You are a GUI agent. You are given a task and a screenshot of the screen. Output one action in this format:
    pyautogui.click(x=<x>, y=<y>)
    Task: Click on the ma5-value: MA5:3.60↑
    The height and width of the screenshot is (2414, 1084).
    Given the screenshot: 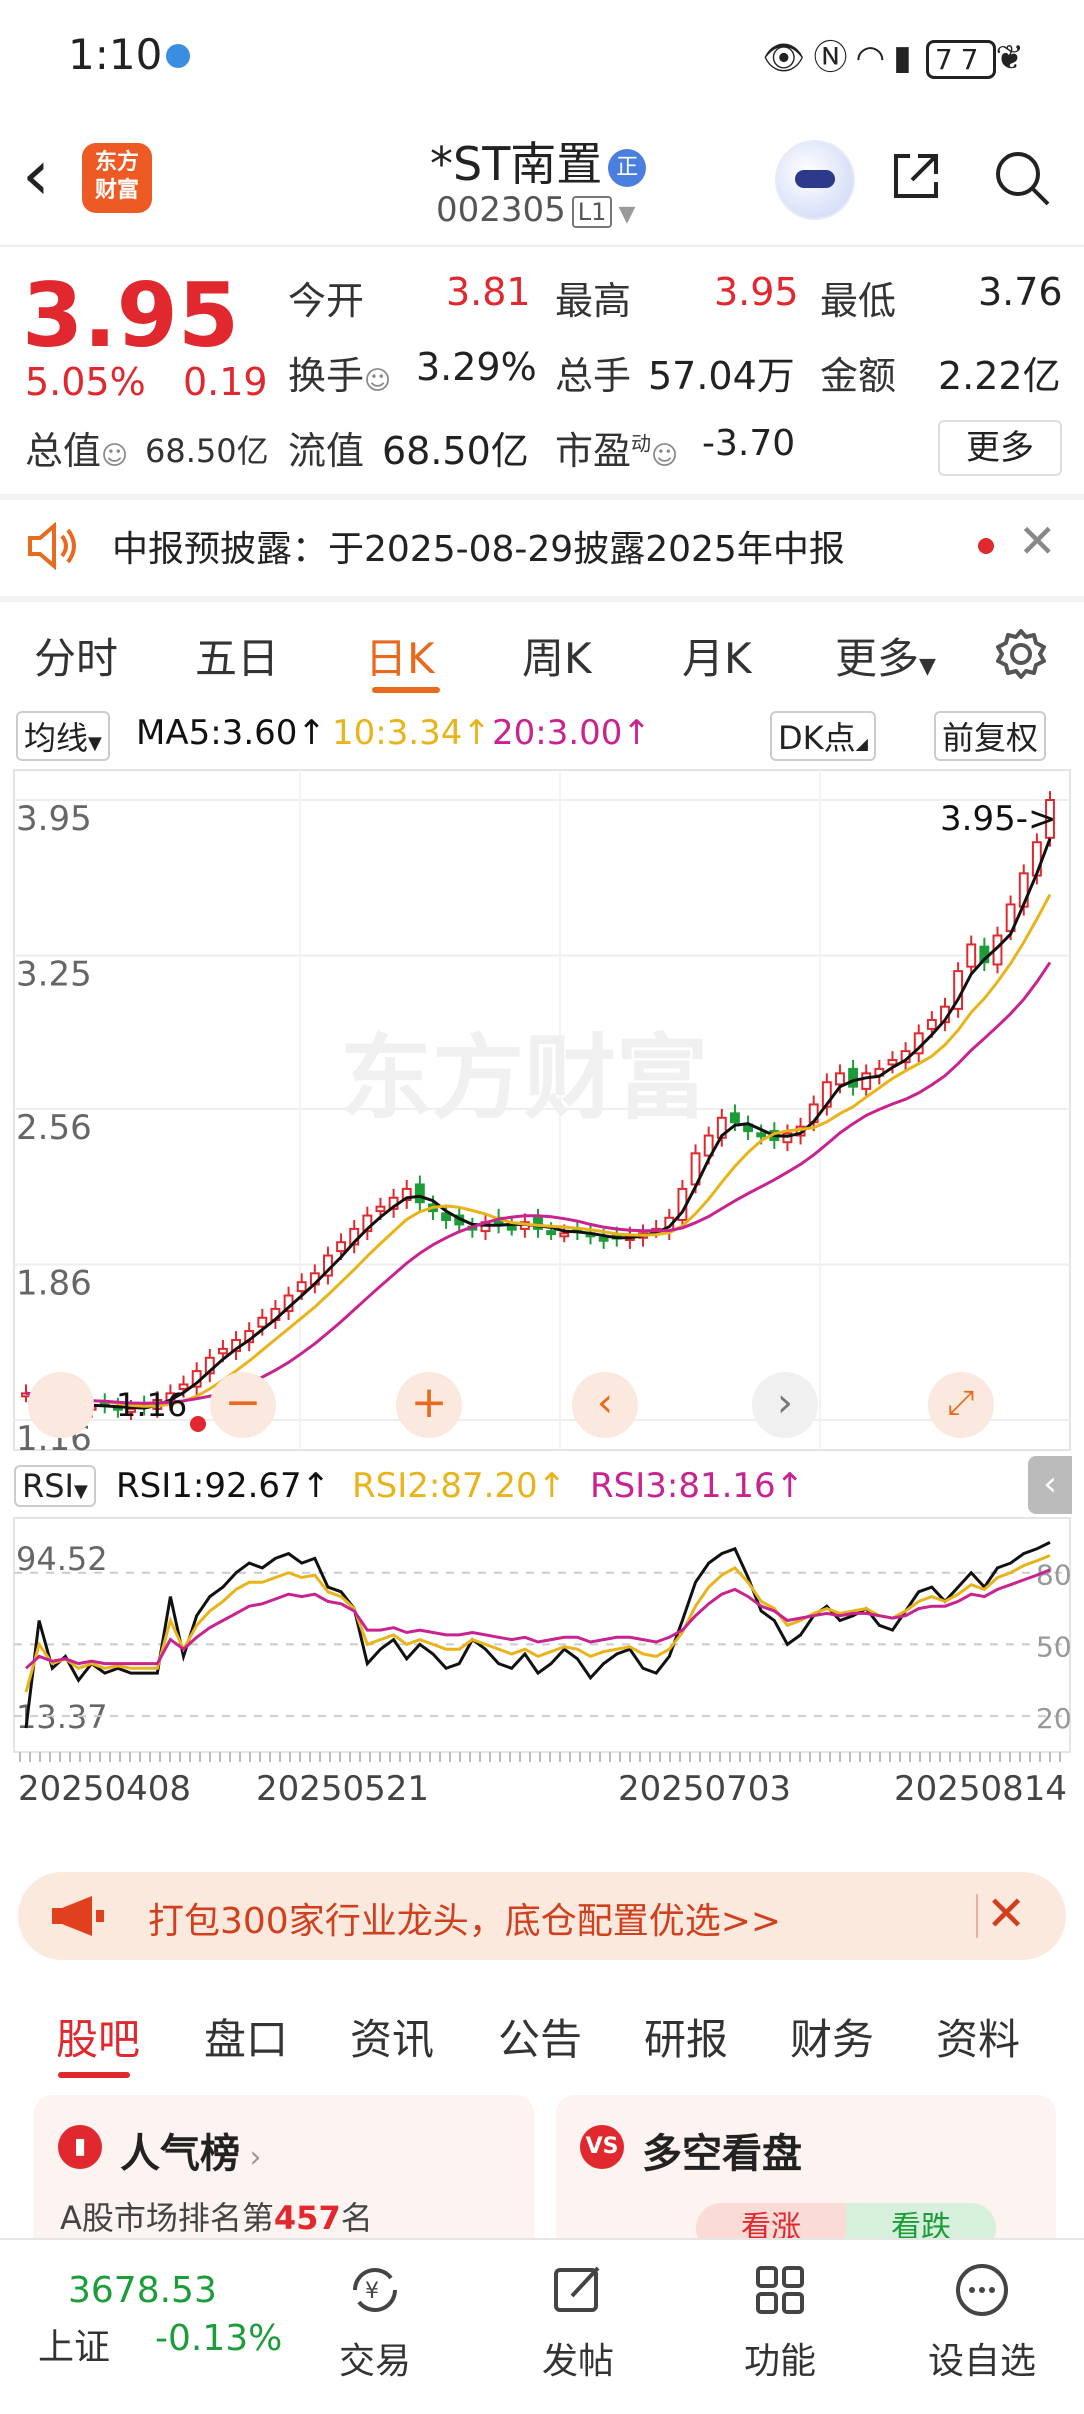 What is the action you would take?
    pyautogui.click(x=231, y=733)
    